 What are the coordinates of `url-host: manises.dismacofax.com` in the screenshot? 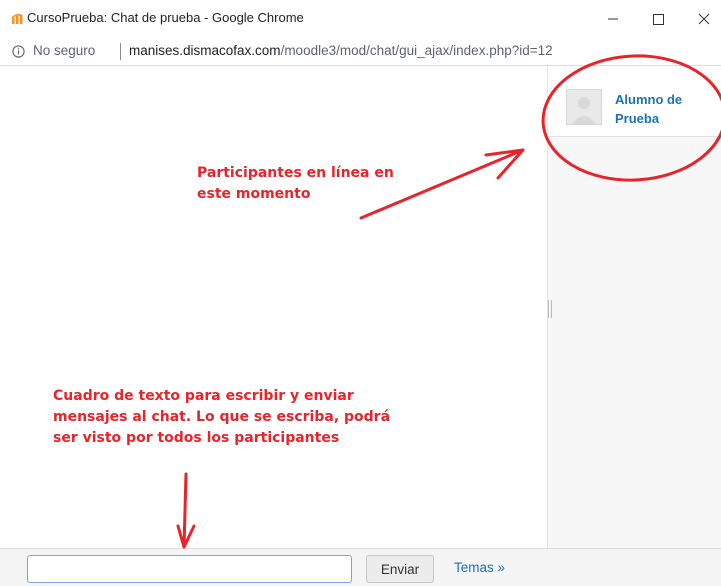 It's located at (205, 50).